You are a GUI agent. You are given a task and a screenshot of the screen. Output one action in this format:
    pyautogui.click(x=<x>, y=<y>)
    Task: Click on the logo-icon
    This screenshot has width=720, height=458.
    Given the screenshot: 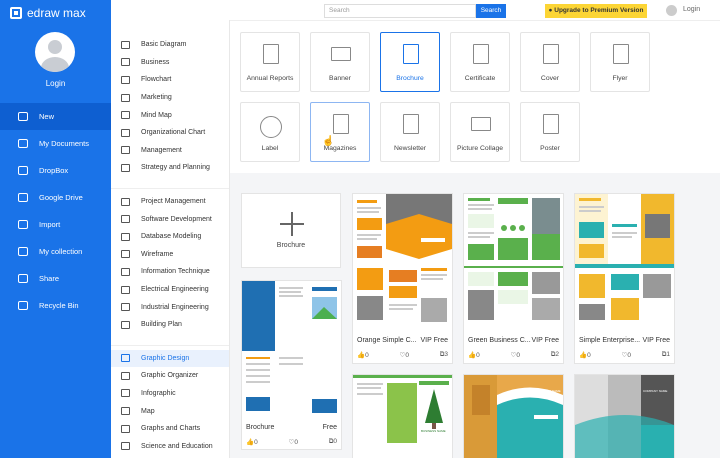 What is the action you would take?
    pyautogui.click(x=16, y=13)
    